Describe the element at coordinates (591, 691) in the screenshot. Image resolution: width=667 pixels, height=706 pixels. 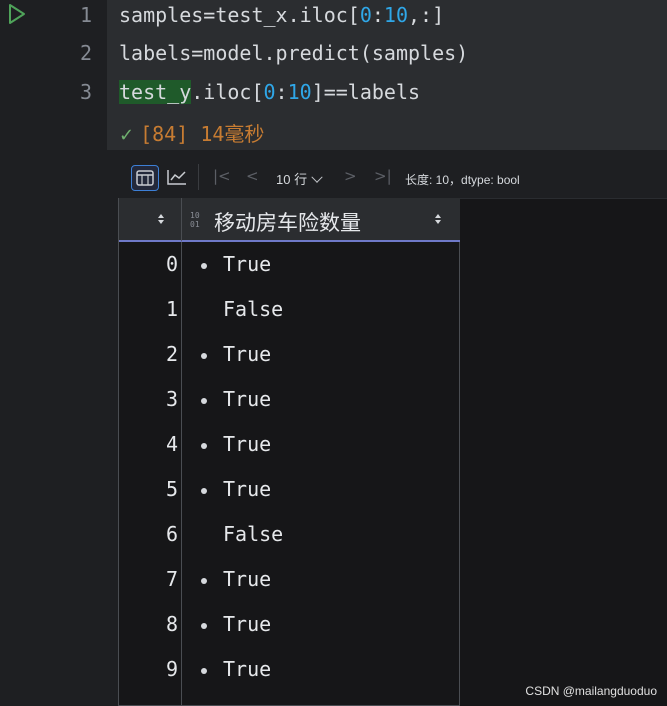
I see `watermark: CSDN @mailangduoduo` at that location.